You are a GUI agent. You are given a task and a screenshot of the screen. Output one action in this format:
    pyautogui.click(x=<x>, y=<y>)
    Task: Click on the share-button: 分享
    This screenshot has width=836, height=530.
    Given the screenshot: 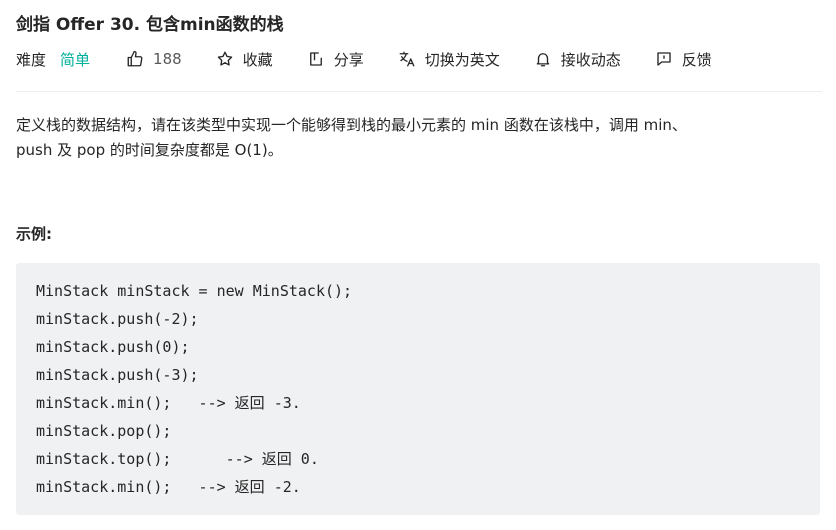 What is the action you would take?
    pyautogui.click(x=335, y=59)
    